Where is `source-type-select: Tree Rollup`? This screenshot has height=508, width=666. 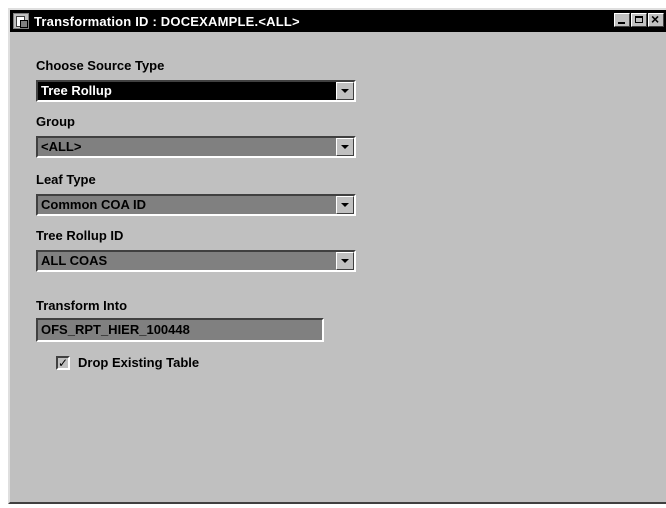
source-type-select: Tree Rollup is located at coordinates (196, 91).